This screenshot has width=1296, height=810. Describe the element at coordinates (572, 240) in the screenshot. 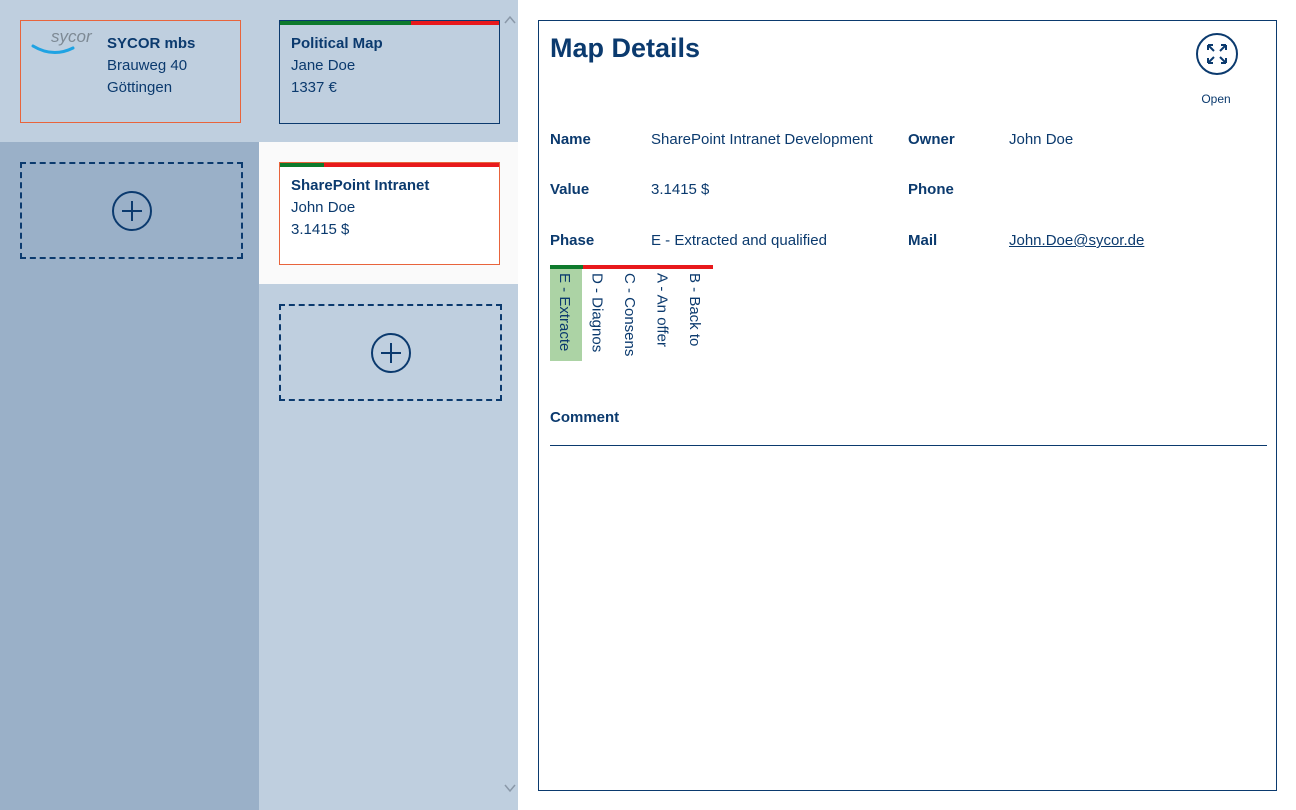

I see `phase-label: Phase` at that location.